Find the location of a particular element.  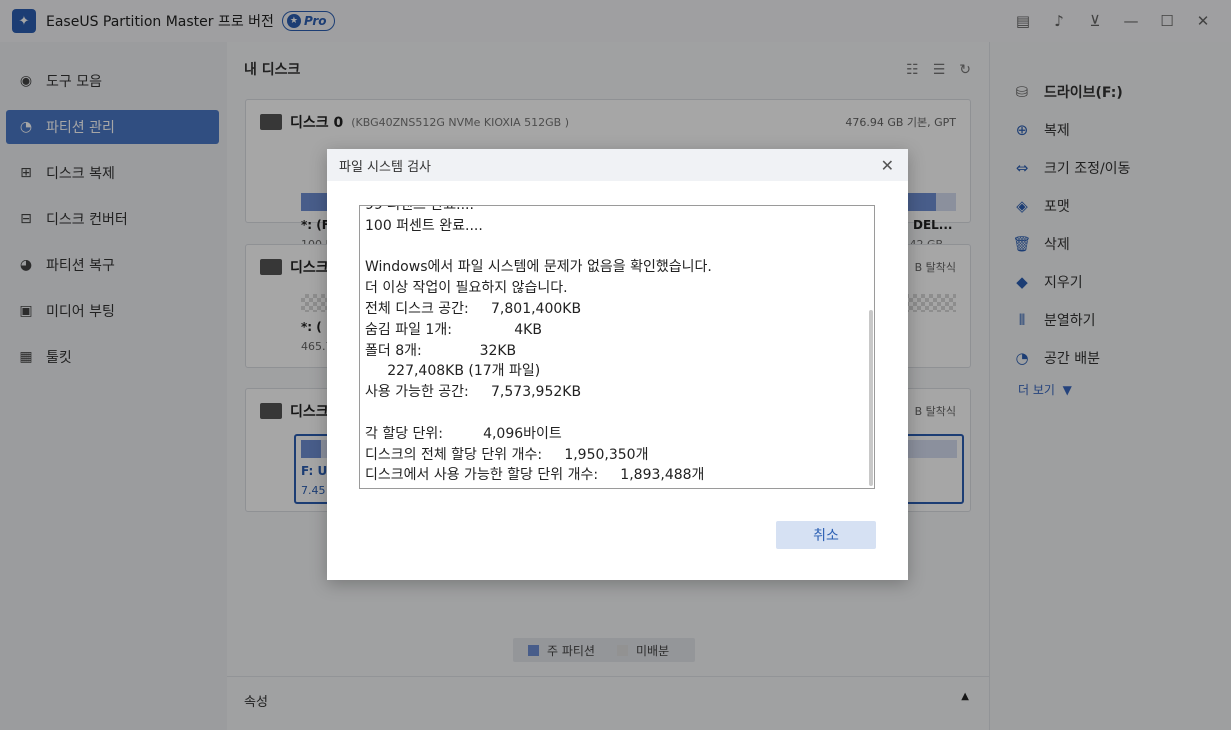

scrollbar-thumb is located at coordinates (871, 398).